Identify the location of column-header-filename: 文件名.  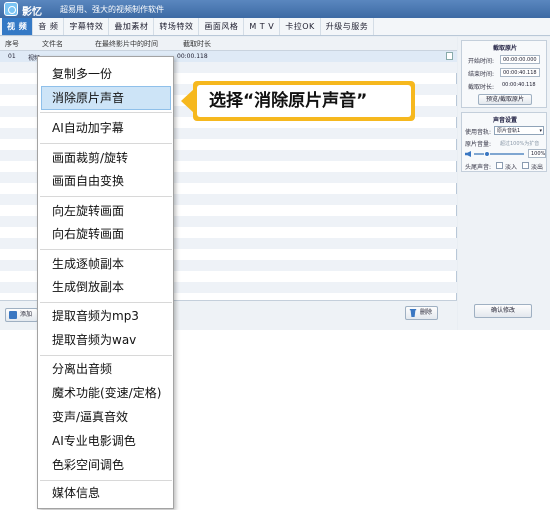
(52, 44).